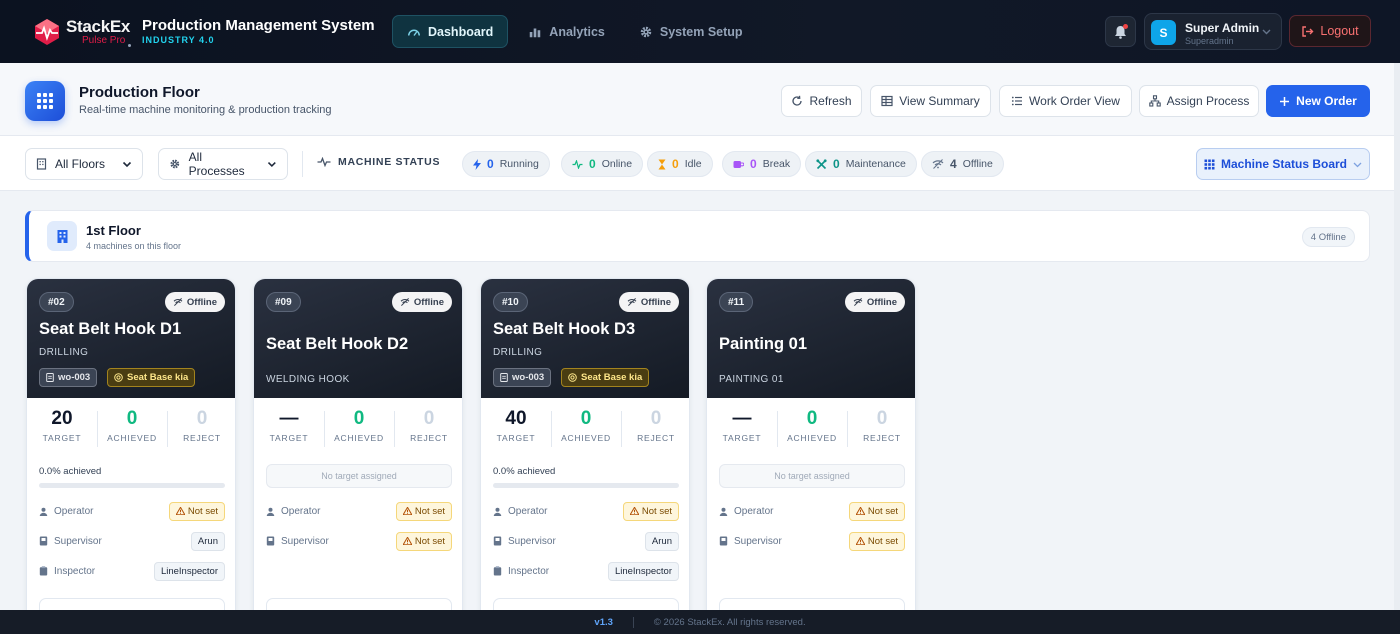  Describe the element at coordinates (566, 31) in the screenshot. I see `tab-analytics: Analytics` at that location.